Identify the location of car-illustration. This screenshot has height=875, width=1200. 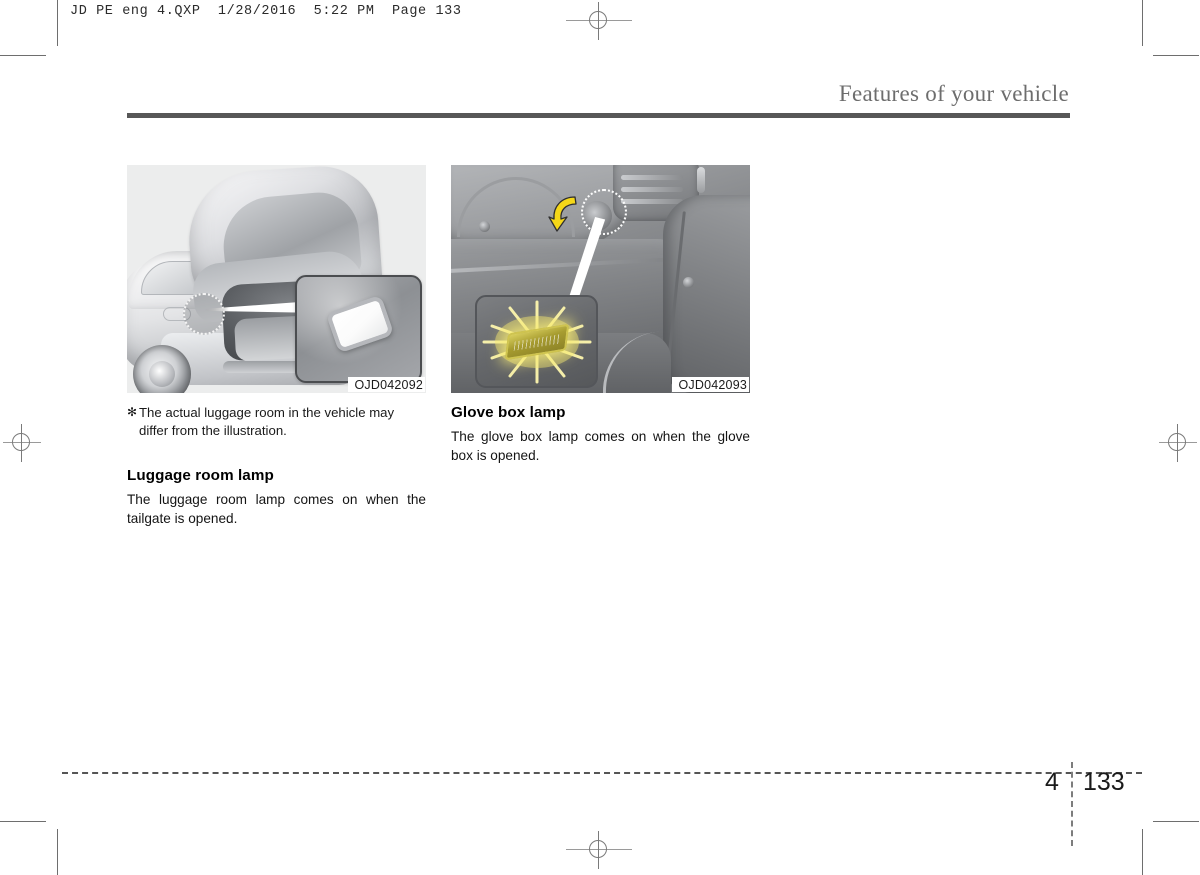
(276, 279).